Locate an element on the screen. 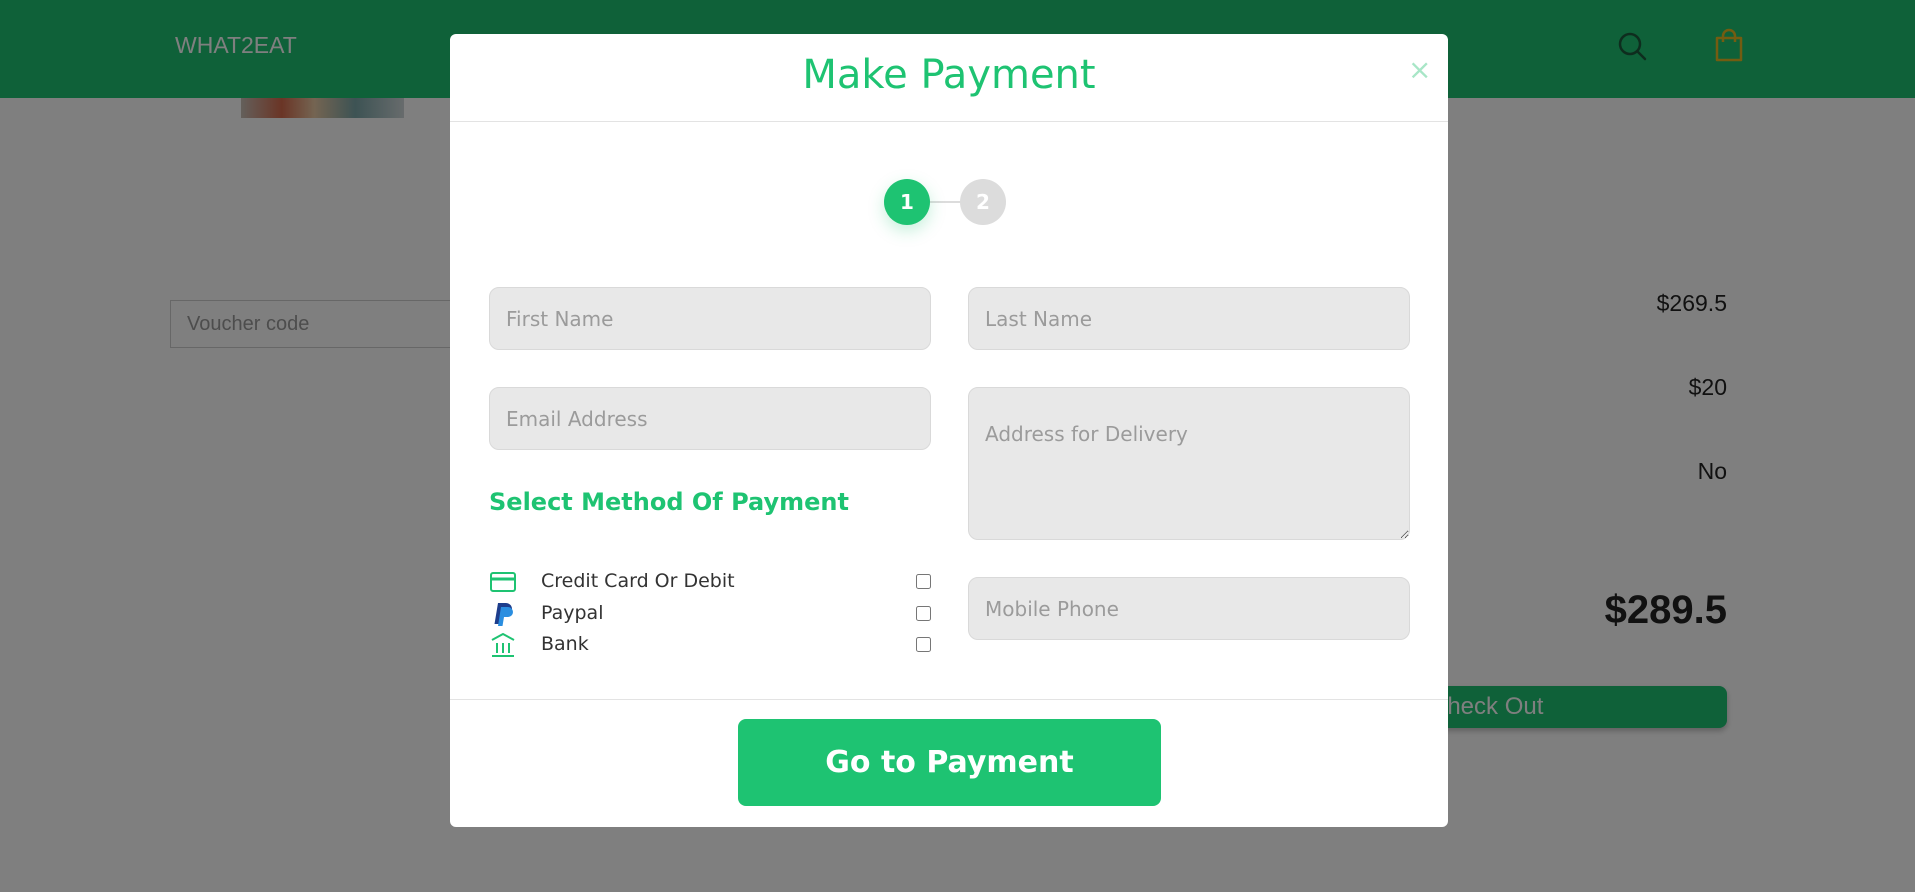 The height and width of the screenshot is (892, 1915). payment-option-credit-card: Credit Card Or Debit is located at coordinates (714, 582).